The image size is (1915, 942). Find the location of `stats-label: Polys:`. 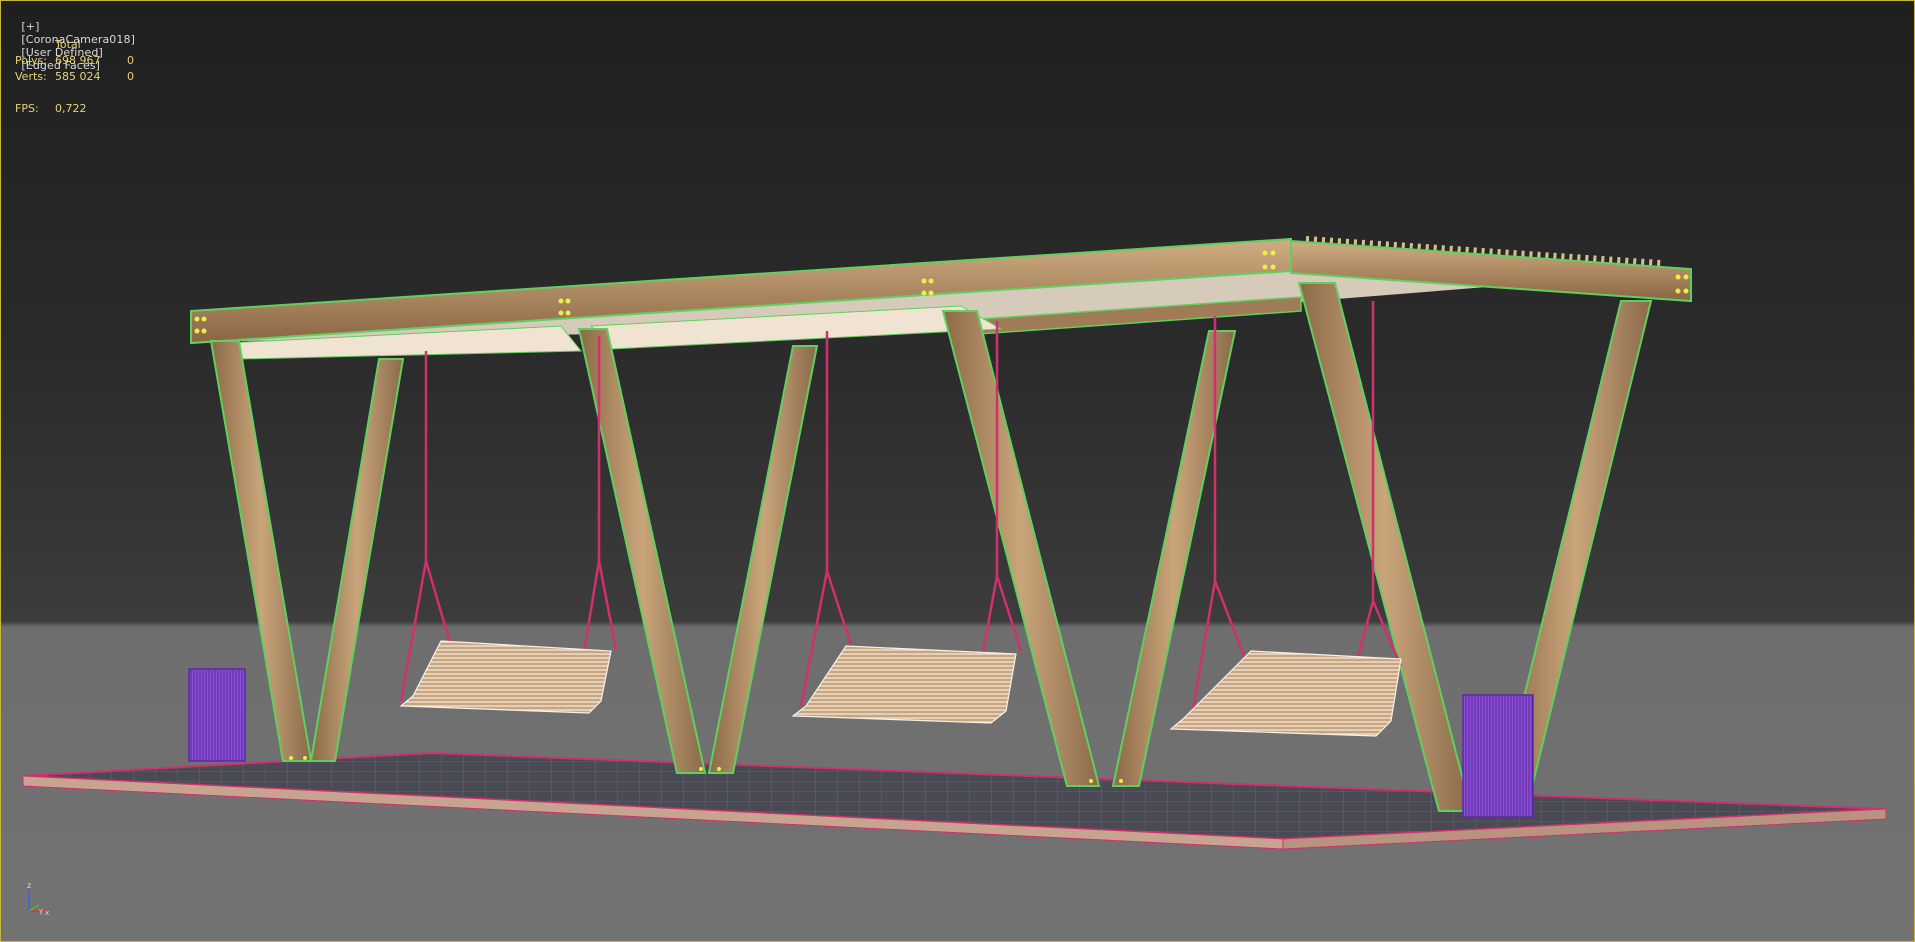

stats-label: Polys: is located at coordinates (31, 60).